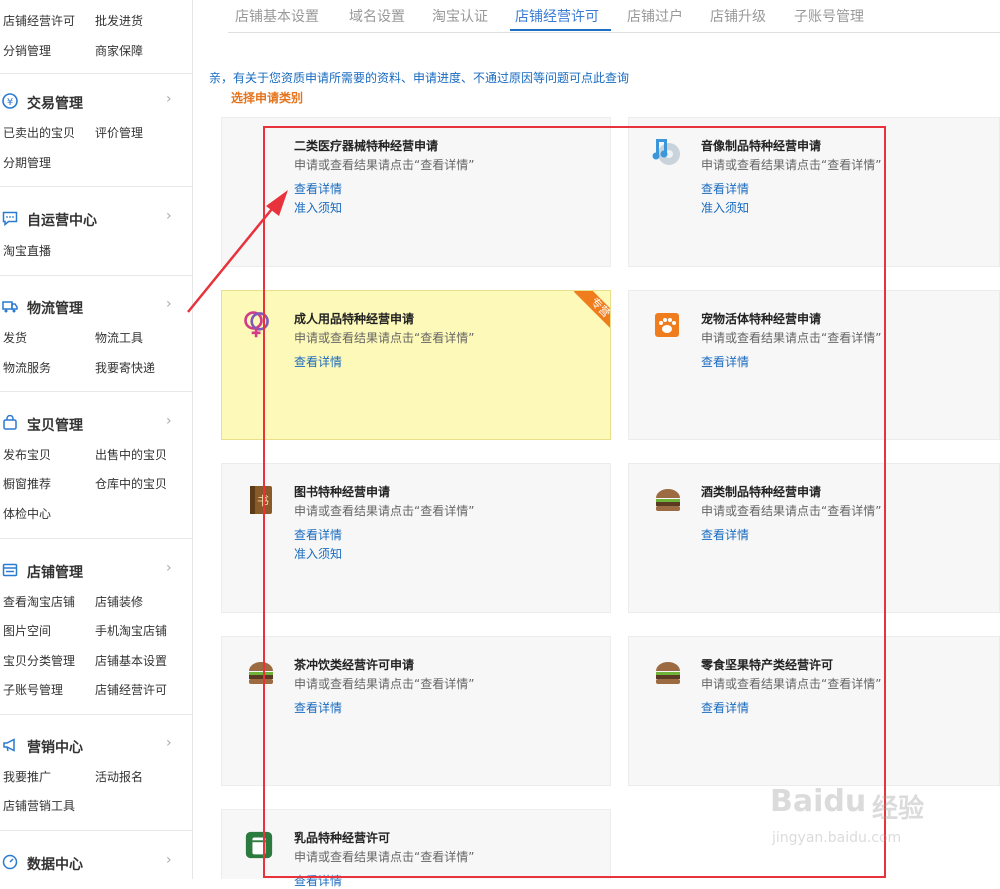  What do you see at coordinates (829, 16) in the screenshot?
I see `tab-subaccount-management: 子账号管理` at bounding box center [829, 16].